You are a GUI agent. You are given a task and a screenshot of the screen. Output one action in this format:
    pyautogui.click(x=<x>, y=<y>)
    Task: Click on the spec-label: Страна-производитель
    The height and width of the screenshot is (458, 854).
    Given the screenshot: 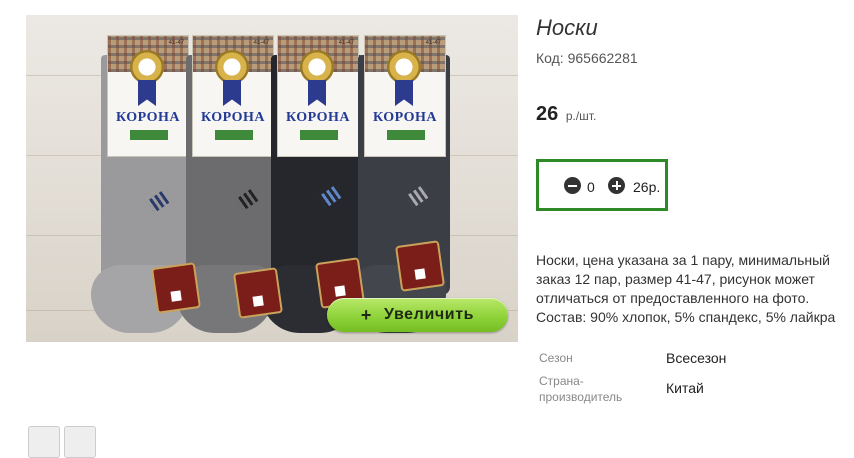 What is the action you would take?
    pyautogui.click(x=581, y=389)
    